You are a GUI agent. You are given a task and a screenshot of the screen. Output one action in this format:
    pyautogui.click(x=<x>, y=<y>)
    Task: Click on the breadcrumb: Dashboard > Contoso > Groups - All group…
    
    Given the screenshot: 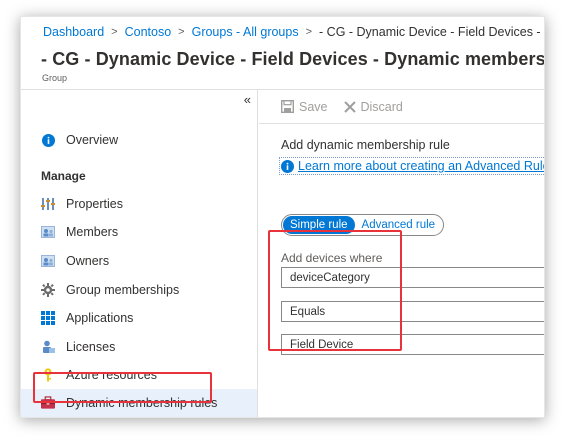 What is the action you would take?
    pyautogui.click(x=282, y=32)
    